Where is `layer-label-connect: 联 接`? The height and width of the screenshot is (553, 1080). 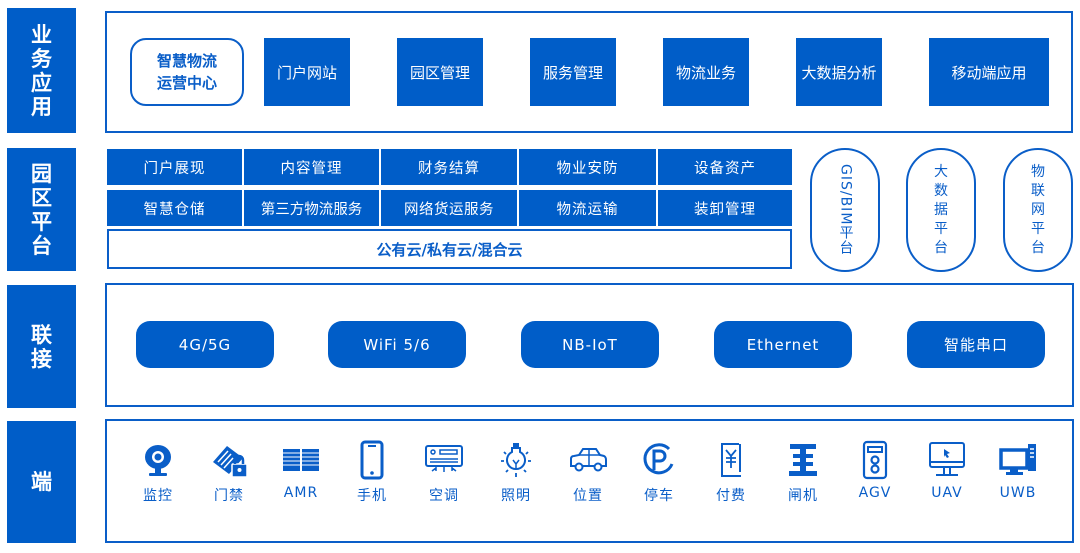
layer-label-connect: 联 接 is located at coordinates (41, 346).